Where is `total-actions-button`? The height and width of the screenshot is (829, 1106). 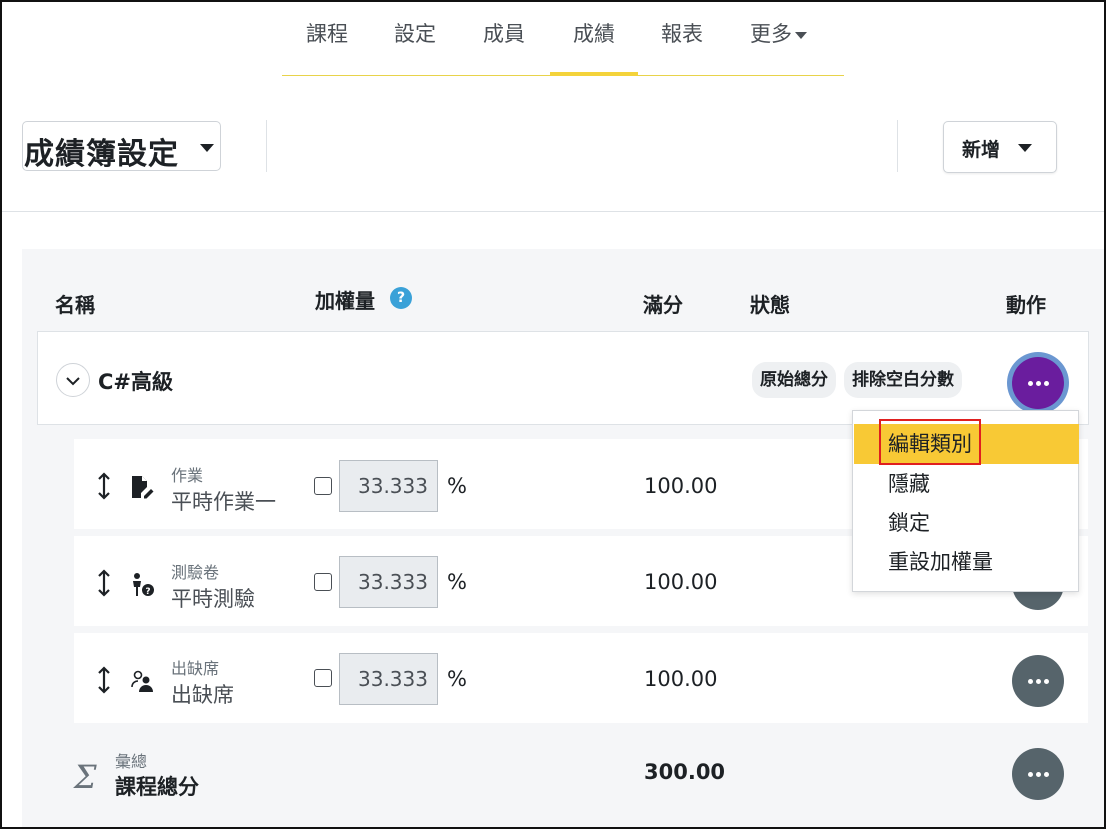
total-actions-button is located at coordinates (1038, 774).